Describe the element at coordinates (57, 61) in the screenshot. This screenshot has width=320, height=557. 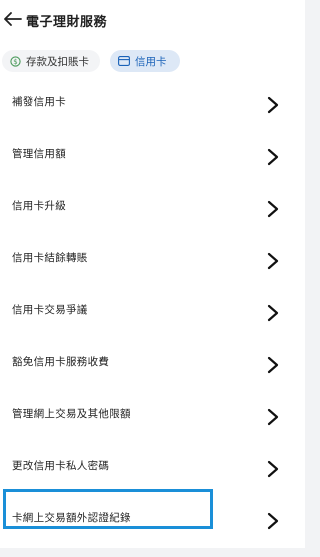
I see `tab-label: 存款及扣賬卡` at that location.